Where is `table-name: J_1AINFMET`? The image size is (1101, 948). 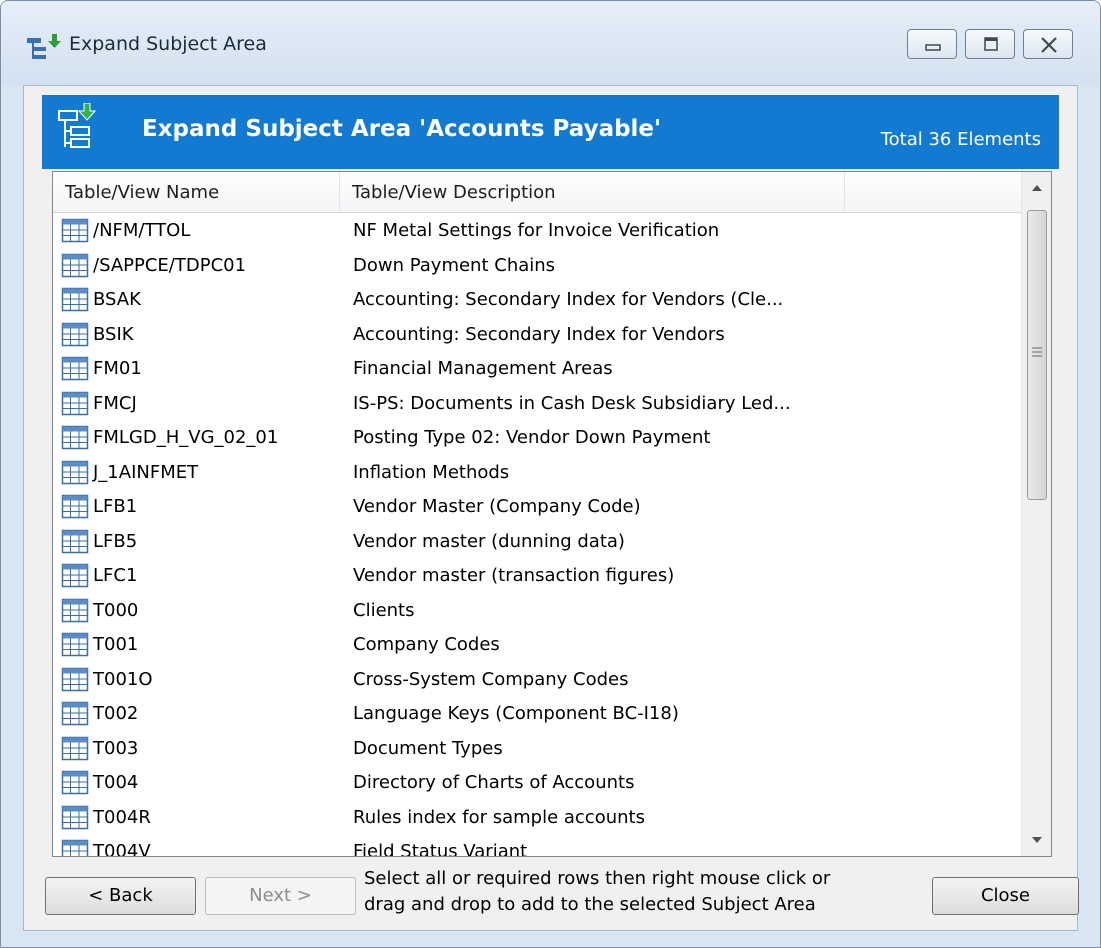
table-name: J_1AINFMET is located at coordinates (146, 472).